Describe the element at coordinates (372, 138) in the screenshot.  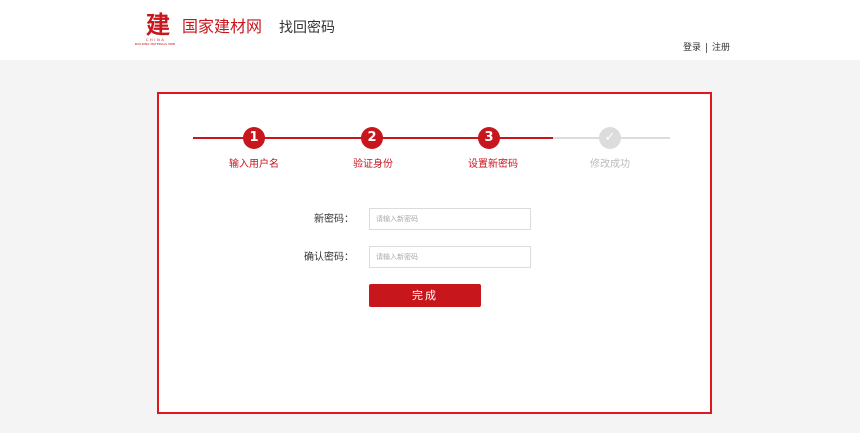
I see `step-2-node: 2` at that location.